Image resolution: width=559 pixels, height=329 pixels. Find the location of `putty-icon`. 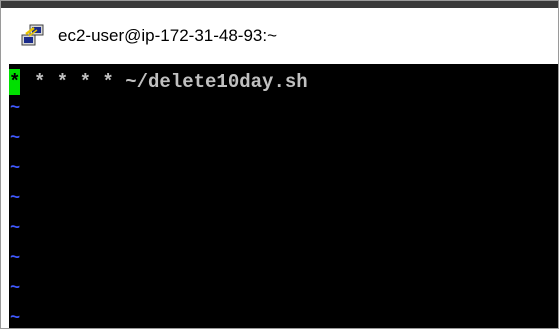

putty-icon is located at coordinates (32, 36).